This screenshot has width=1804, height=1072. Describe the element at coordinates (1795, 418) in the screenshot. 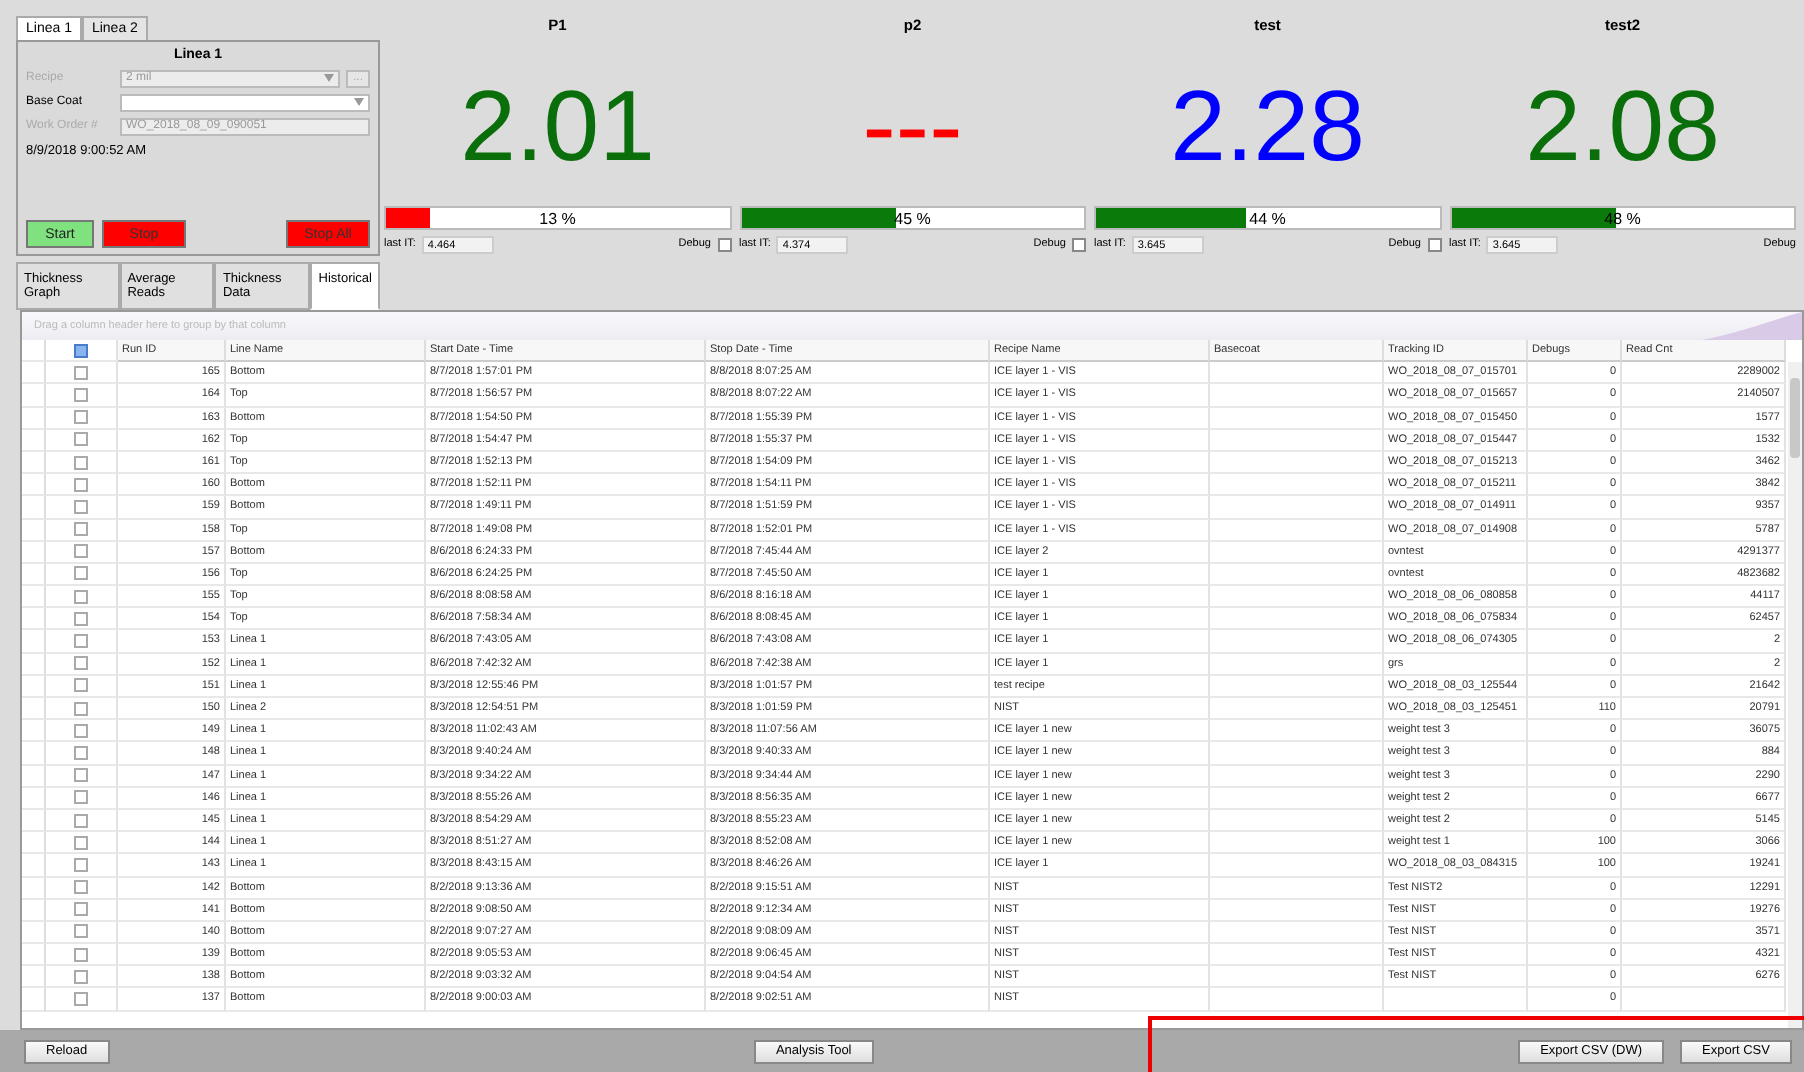

I see `scrollbar-thumb` at that location.